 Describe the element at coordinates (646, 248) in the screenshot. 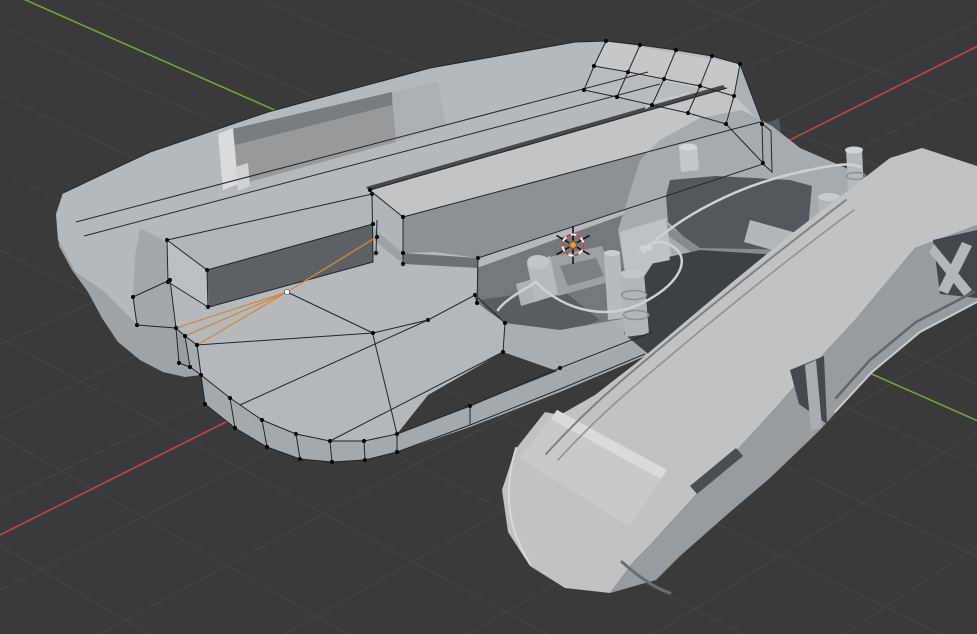

I see `mount-cap` at that location.